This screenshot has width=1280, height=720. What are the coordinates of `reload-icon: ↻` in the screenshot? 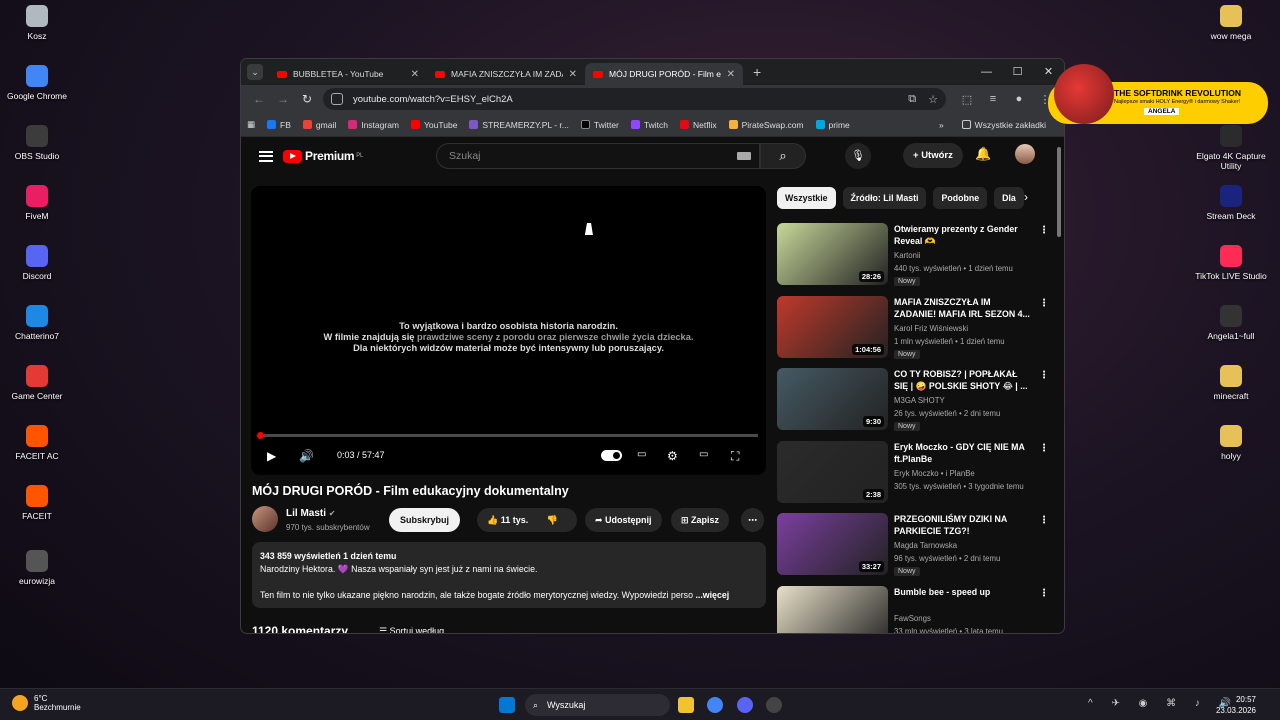 It's located at (307, 99).